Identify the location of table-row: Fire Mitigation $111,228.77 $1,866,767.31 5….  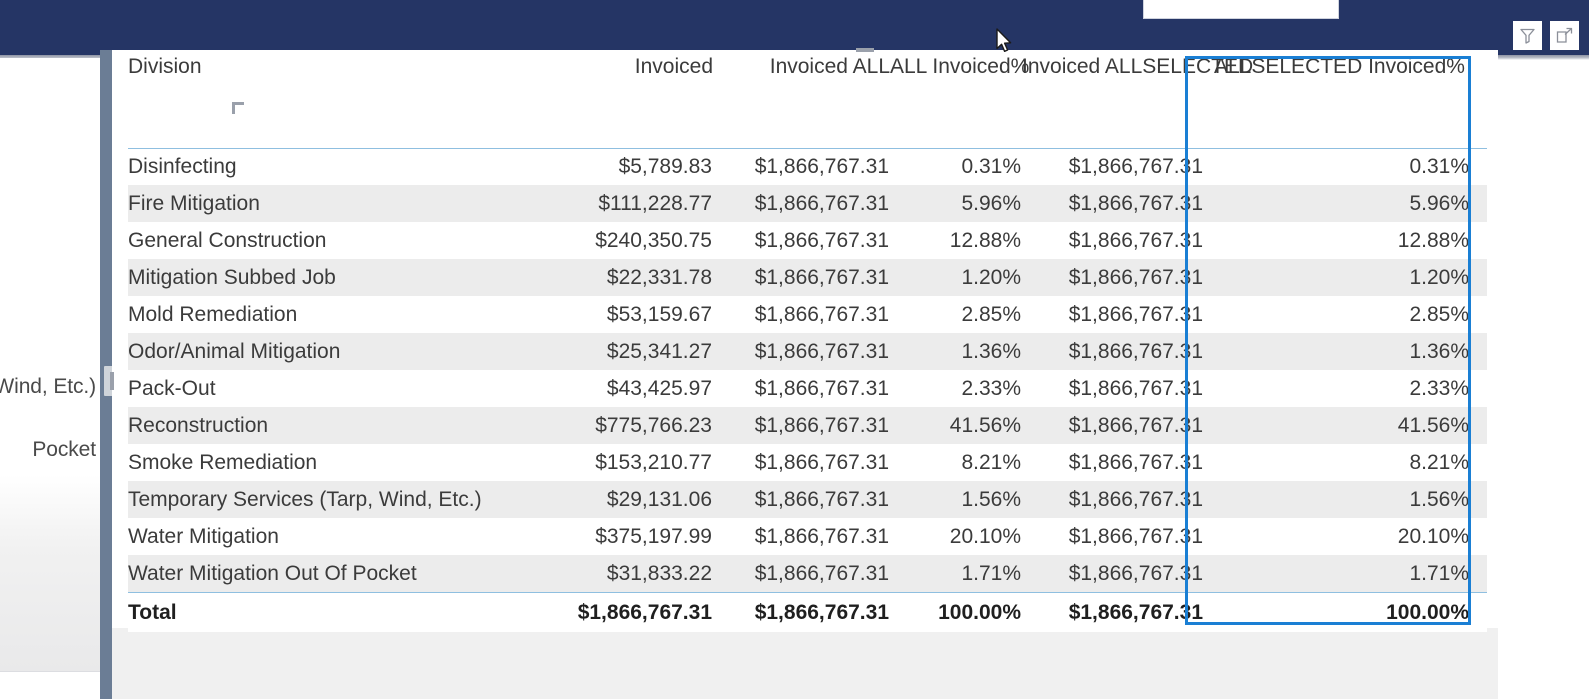
(807, 203).